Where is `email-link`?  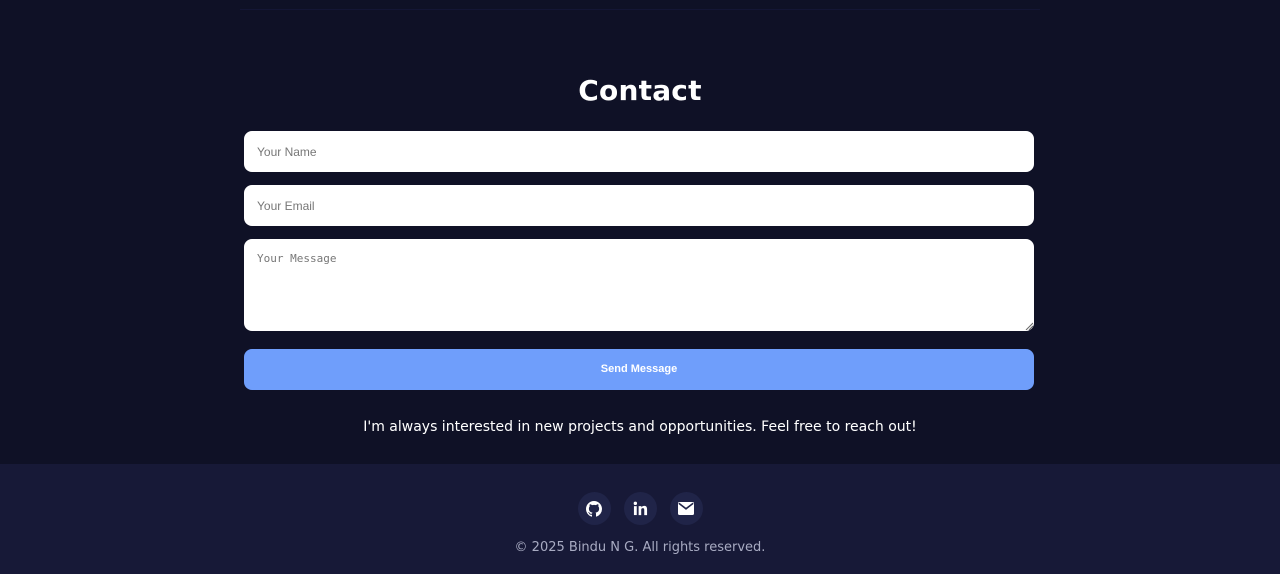
email-link is located at coordinates (686, 508).